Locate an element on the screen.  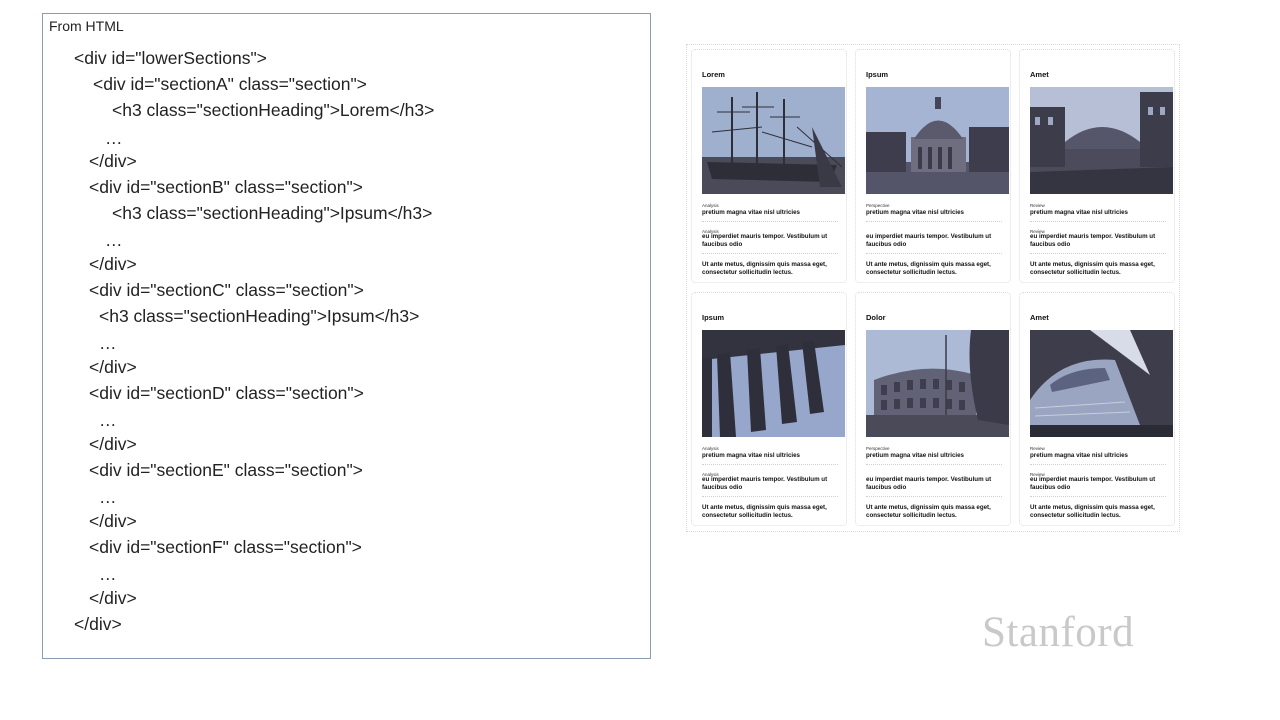
stanford-logo: Stanford is located at coordinates (1058, 632).